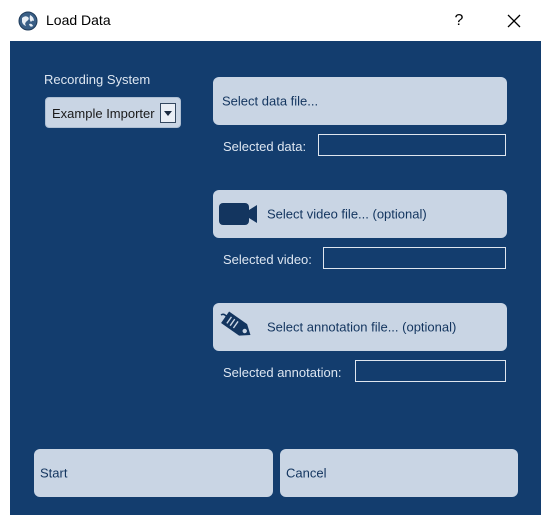  I want to click on tag-icon, so click(235, 323).